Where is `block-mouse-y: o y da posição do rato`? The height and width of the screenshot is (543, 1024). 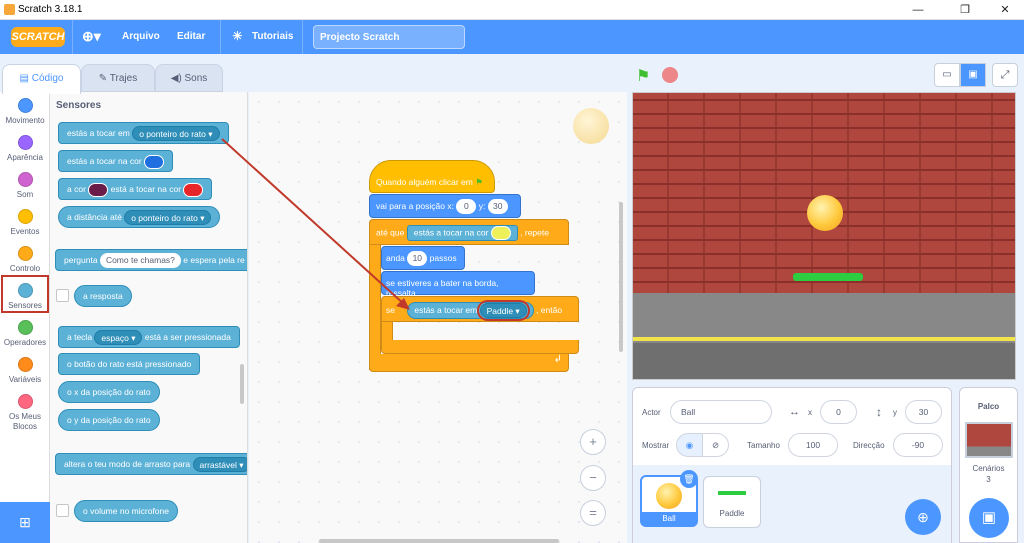 block-mouse-y: o y da posição do rato is located at coordinates (109, 420).